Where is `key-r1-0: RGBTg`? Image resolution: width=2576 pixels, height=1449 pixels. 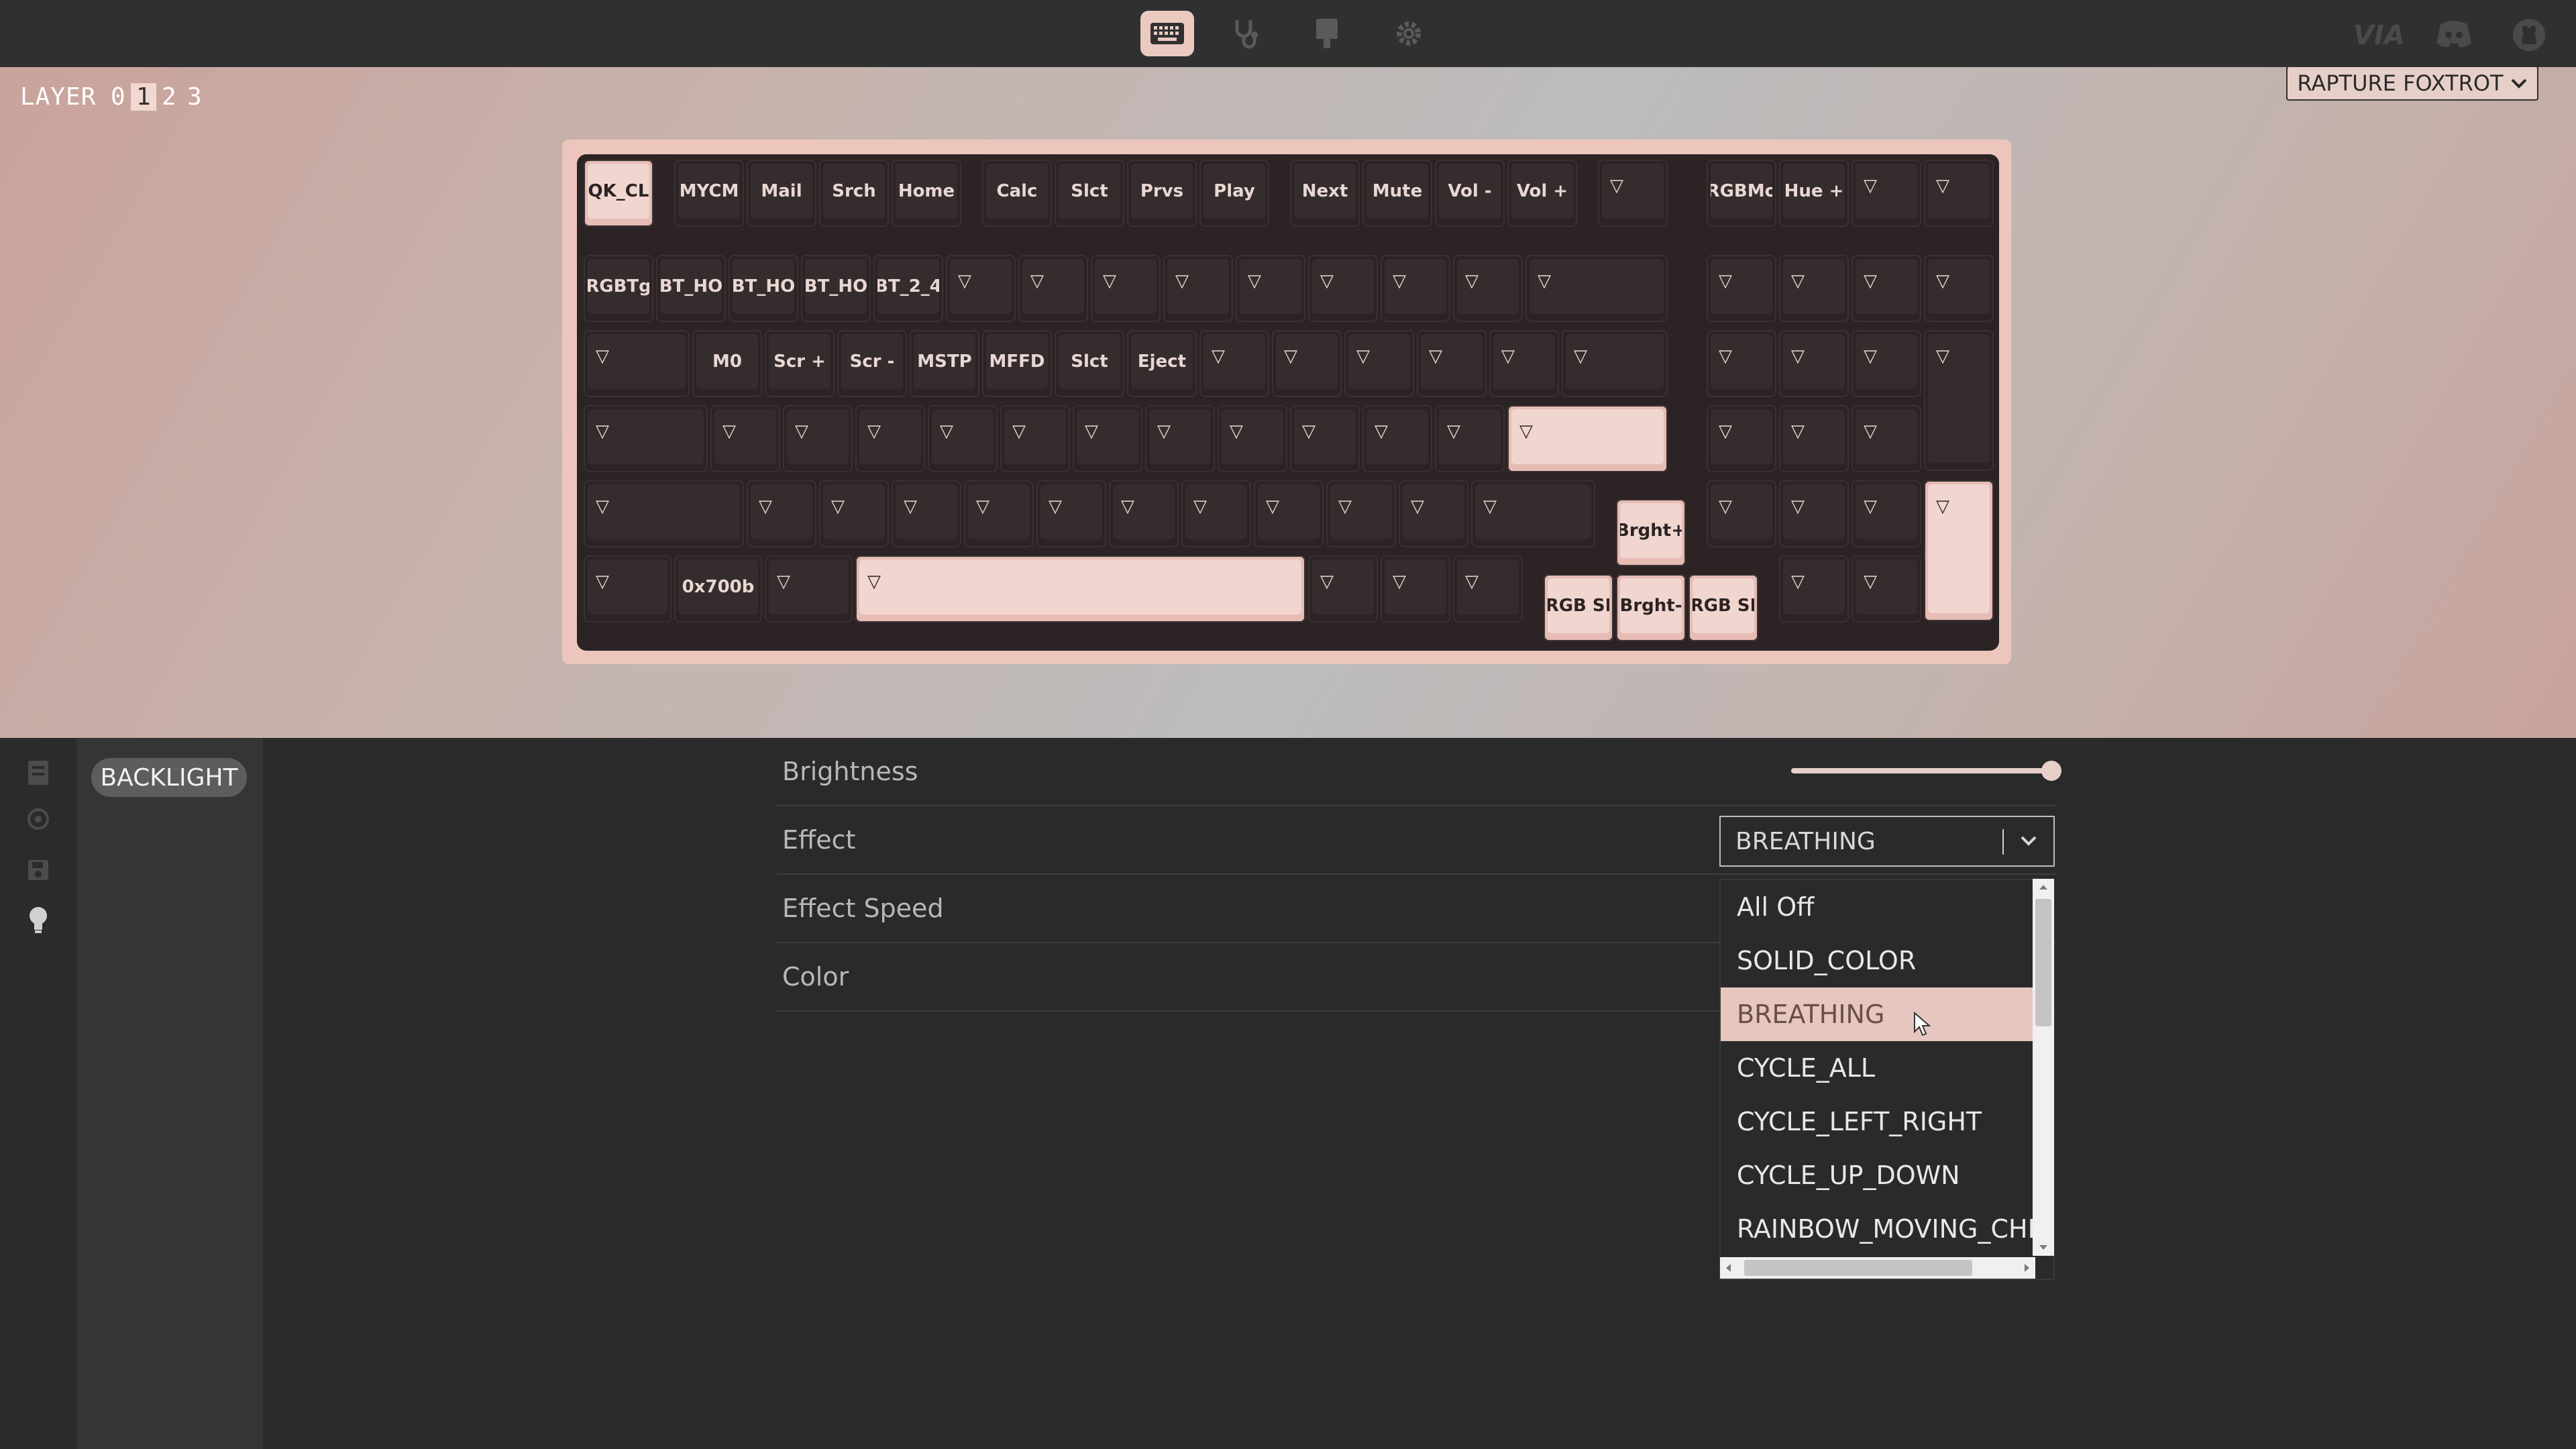 key-r1-0: RGBTg is located at coordinates (618, 288).